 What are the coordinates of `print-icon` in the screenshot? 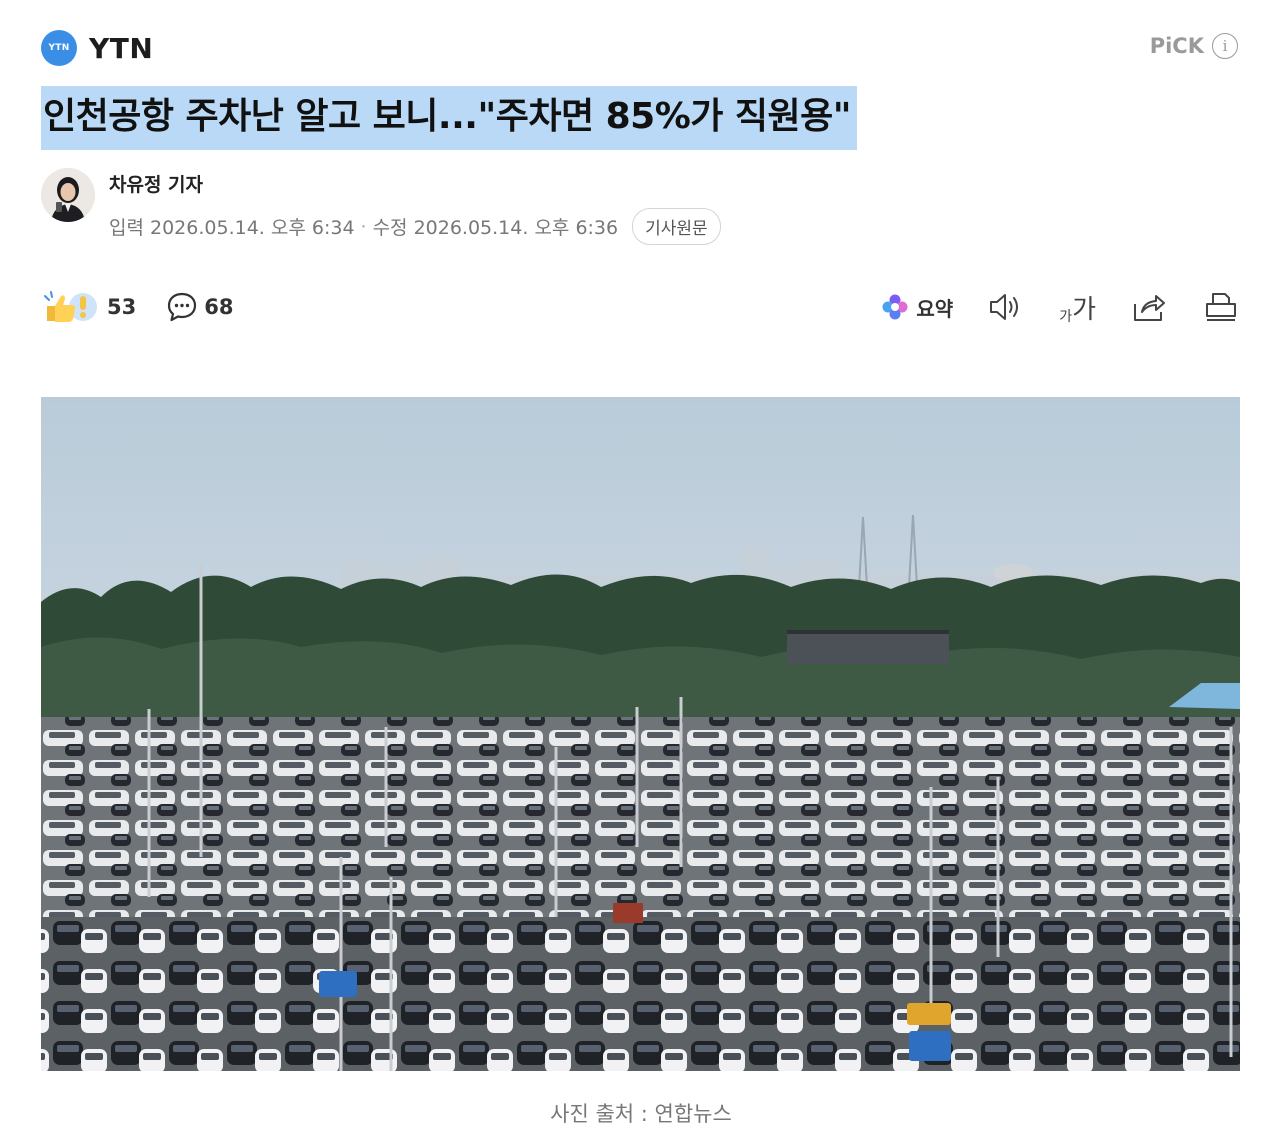 It's located at (1221, 307).